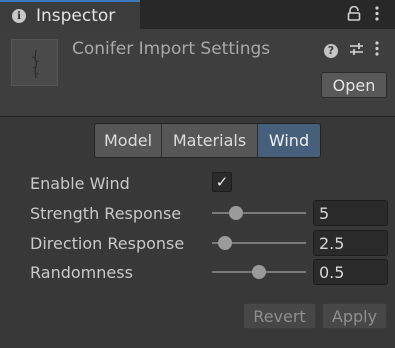 The image size is (395, 348). I want to click on apply-button: Apply, so click(354, 316).